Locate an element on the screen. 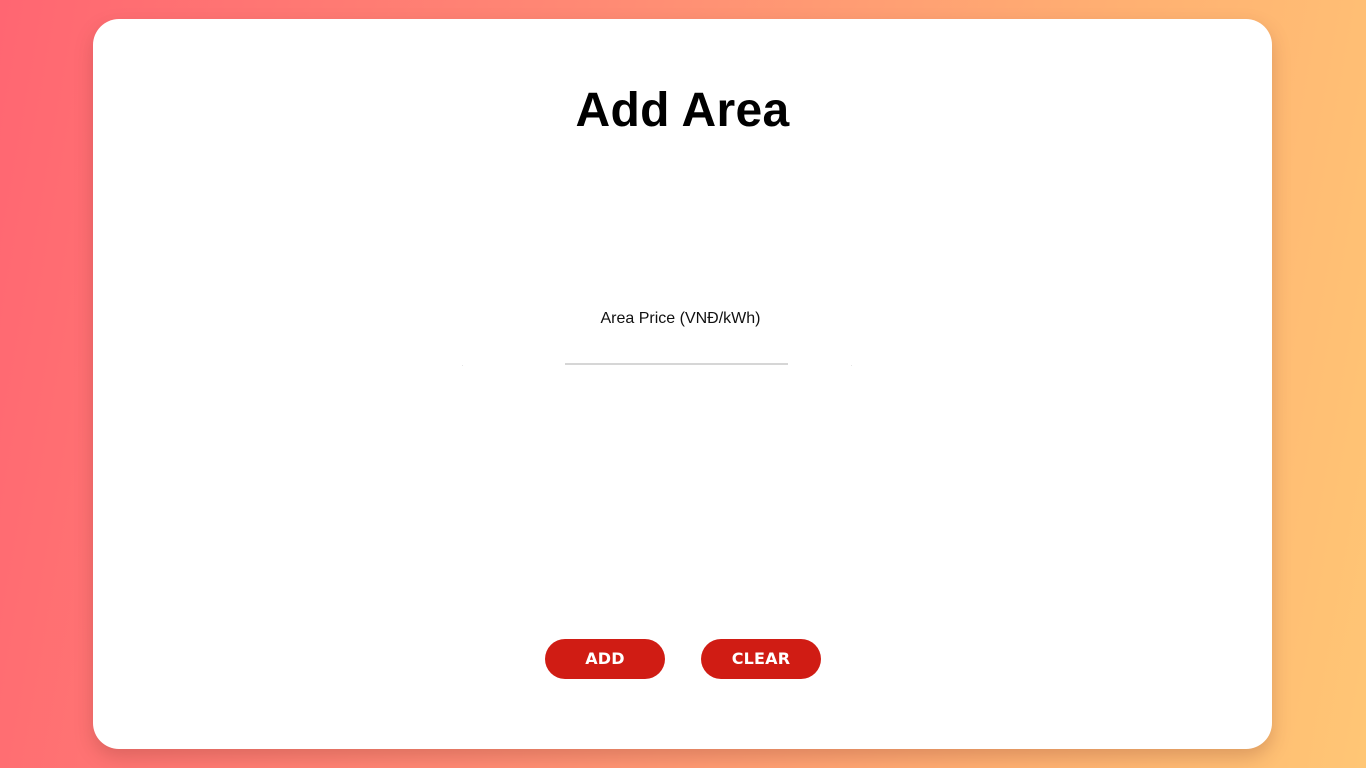 This screenshot has width=1366, height=768. area-price-label: Area Price (VNĐ/kWh) is located at coordinates (680, 318).